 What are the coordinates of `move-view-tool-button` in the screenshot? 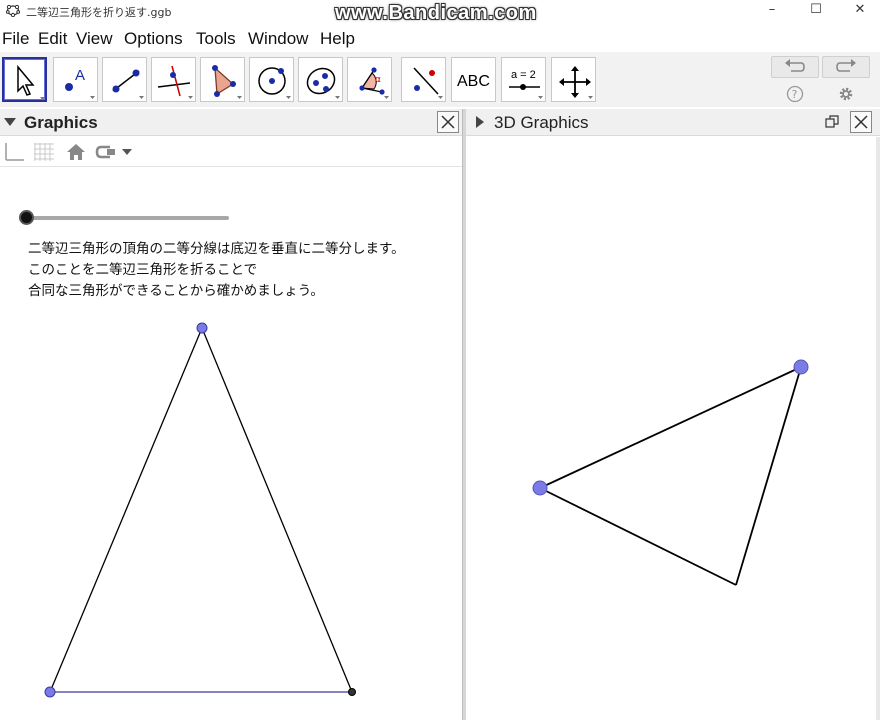 It's located at (573, 79).